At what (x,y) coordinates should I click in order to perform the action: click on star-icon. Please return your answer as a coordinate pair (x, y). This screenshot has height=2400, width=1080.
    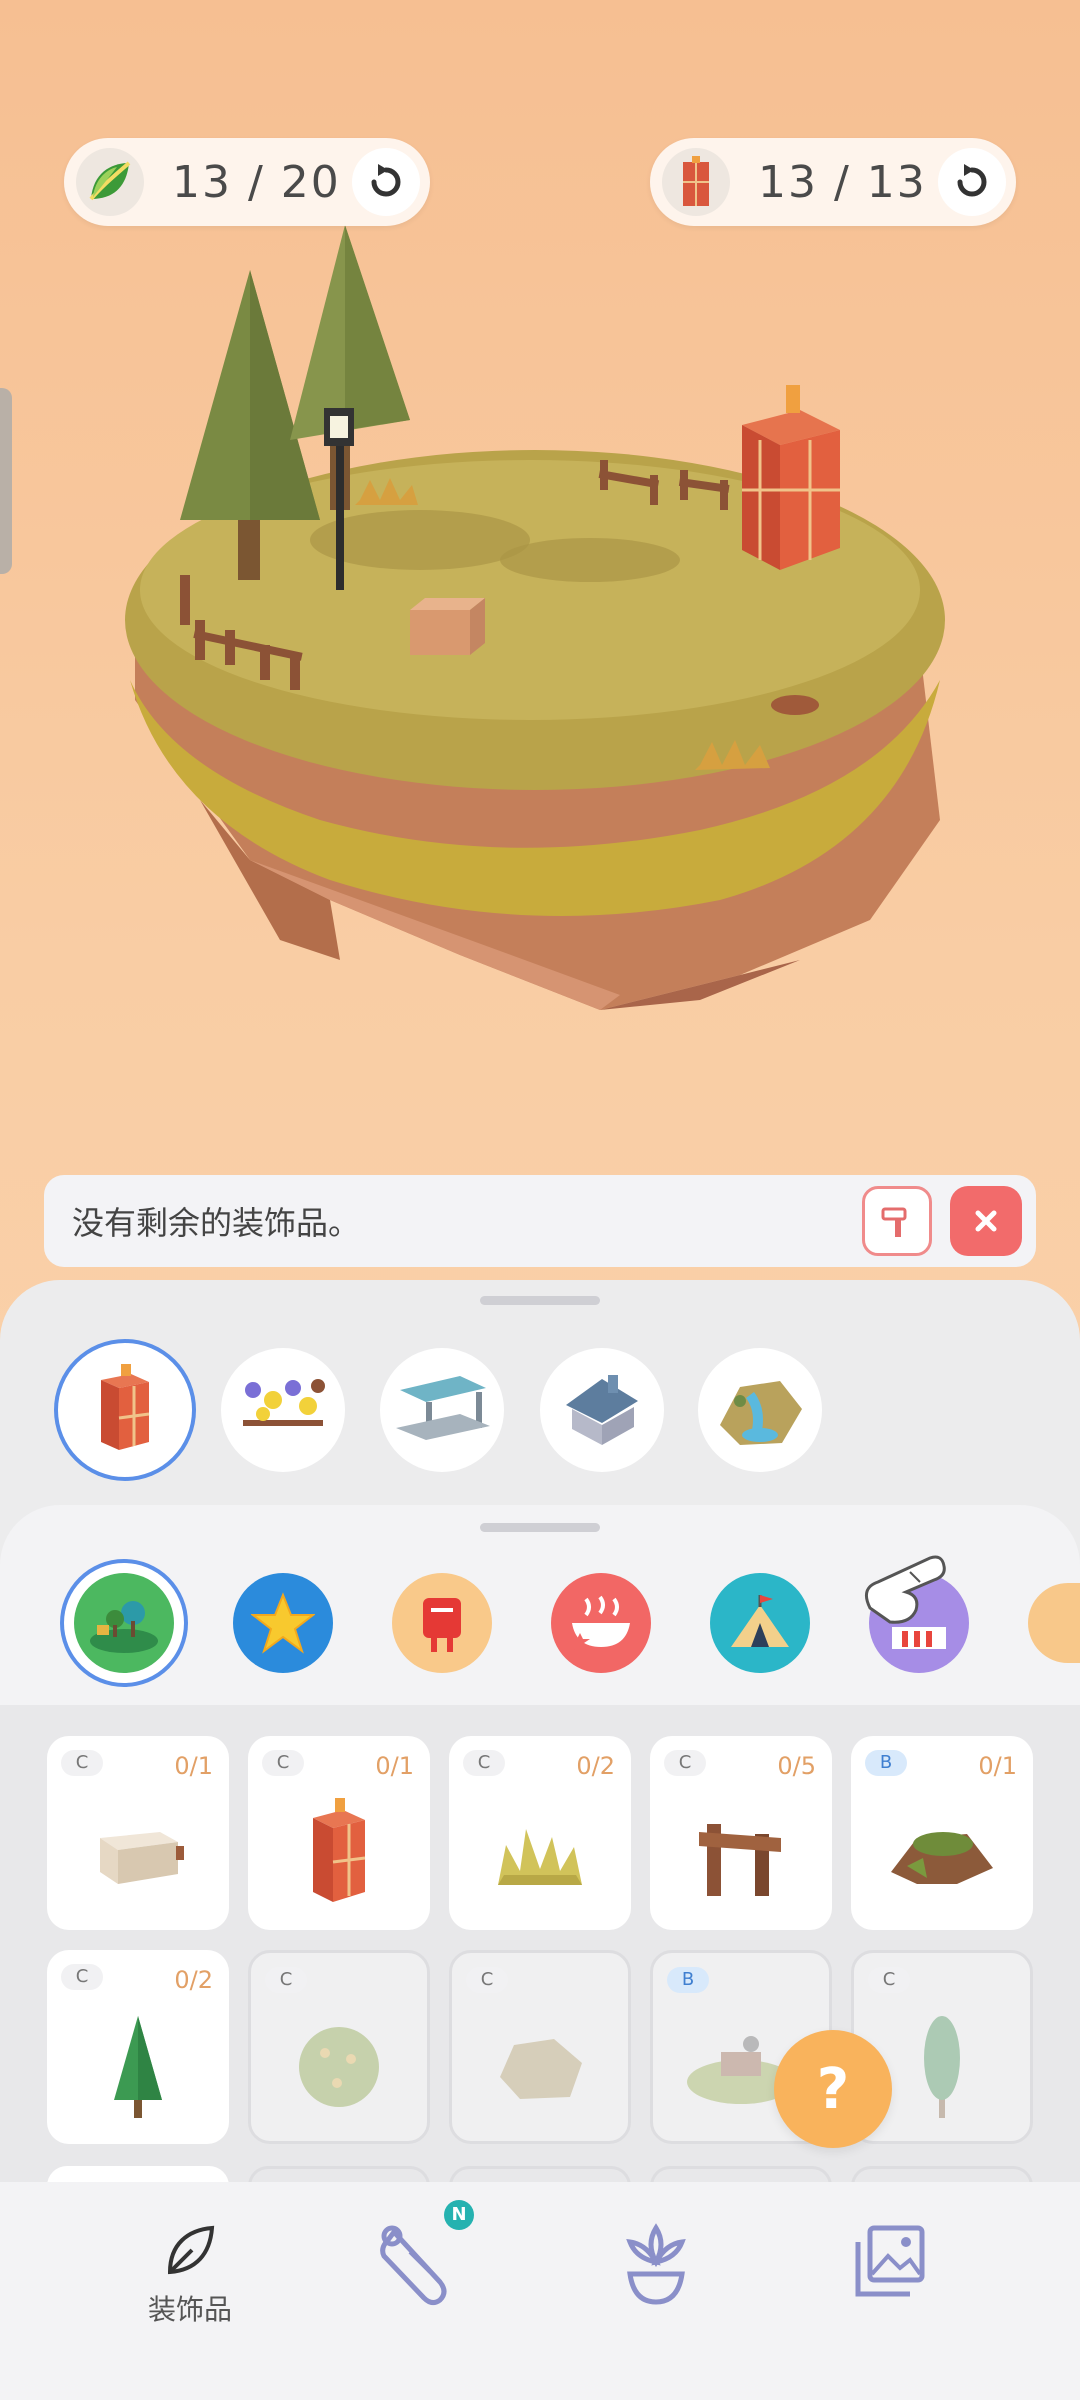
    Looking at the image, I should click on (283, 1623).